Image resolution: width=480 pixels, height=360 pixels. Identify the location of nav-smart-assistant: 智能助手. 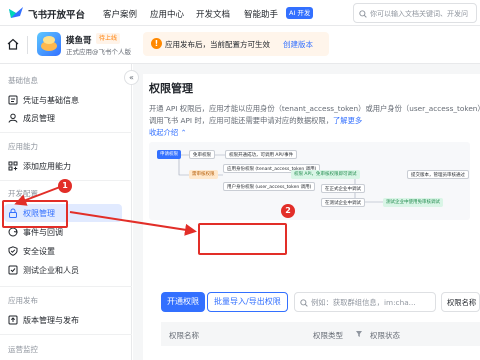
(261, 14).